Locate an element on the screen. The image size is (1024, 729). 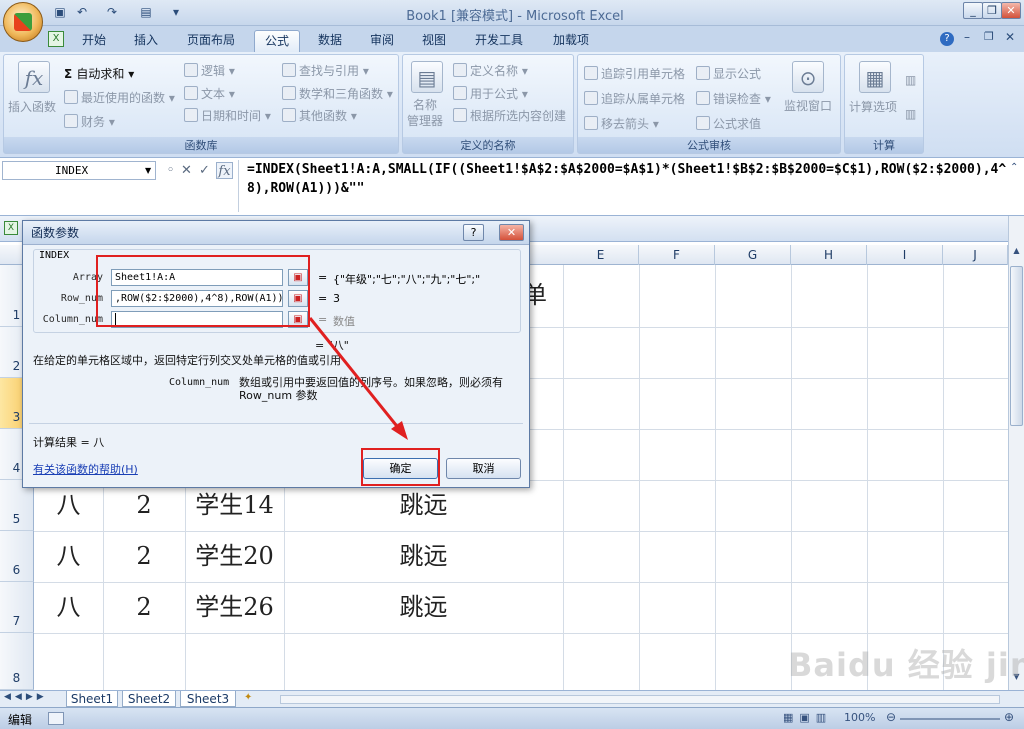
tab-formulas: 公式 is located at coordinates (277, 41).